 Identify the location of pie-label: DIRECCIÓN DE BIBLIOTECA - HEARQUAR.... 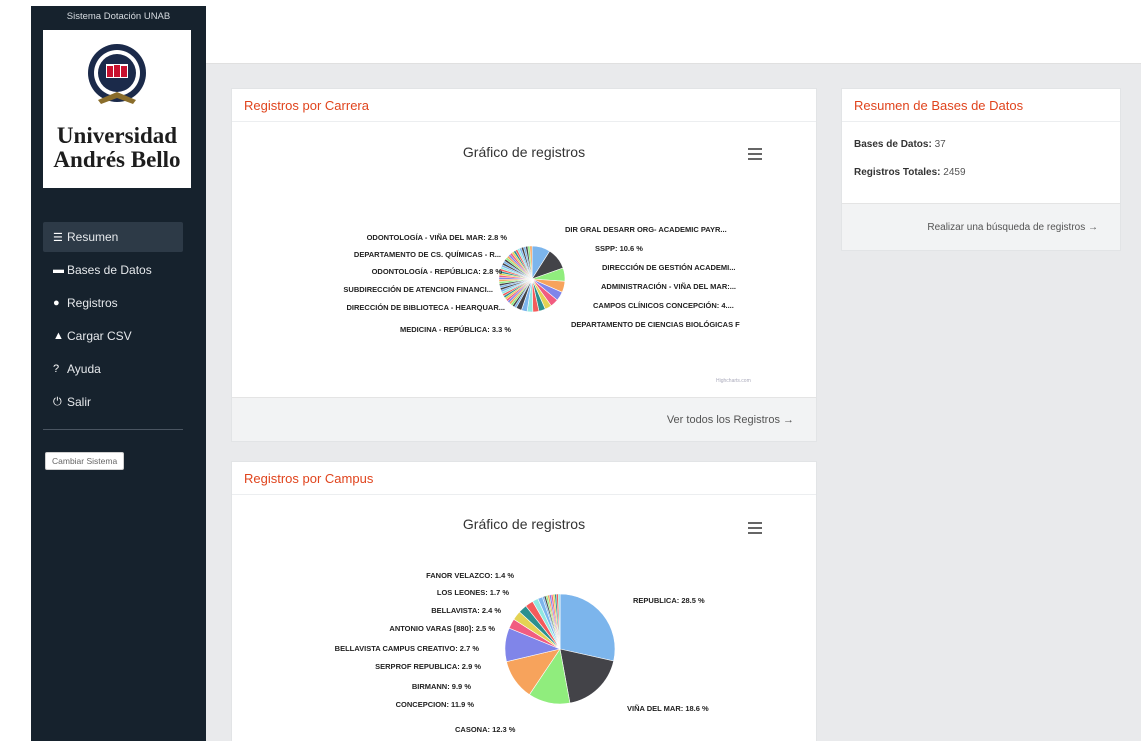
(425, 307).